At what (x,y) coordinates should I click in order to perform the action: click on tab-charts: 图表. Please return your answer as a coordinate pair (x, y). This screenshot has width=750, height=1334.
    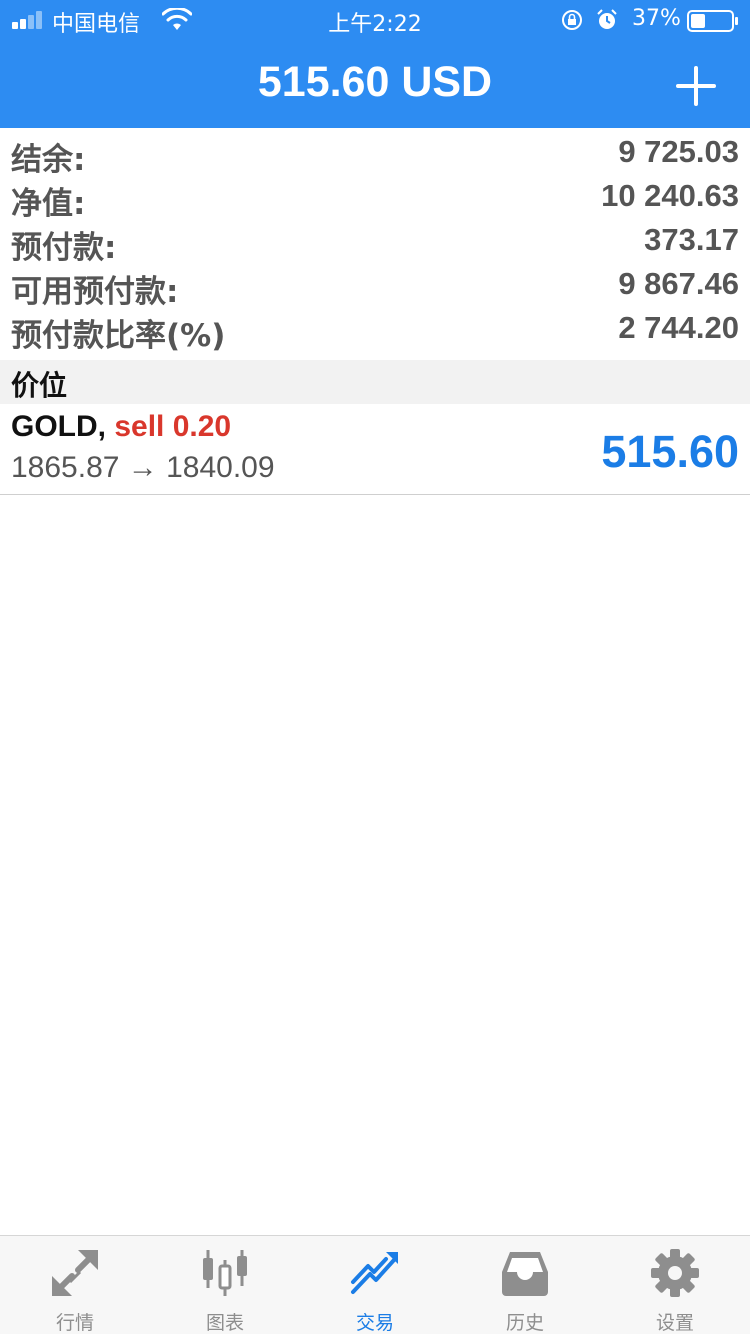
    Looking at the image, I should click on (225, 1285).